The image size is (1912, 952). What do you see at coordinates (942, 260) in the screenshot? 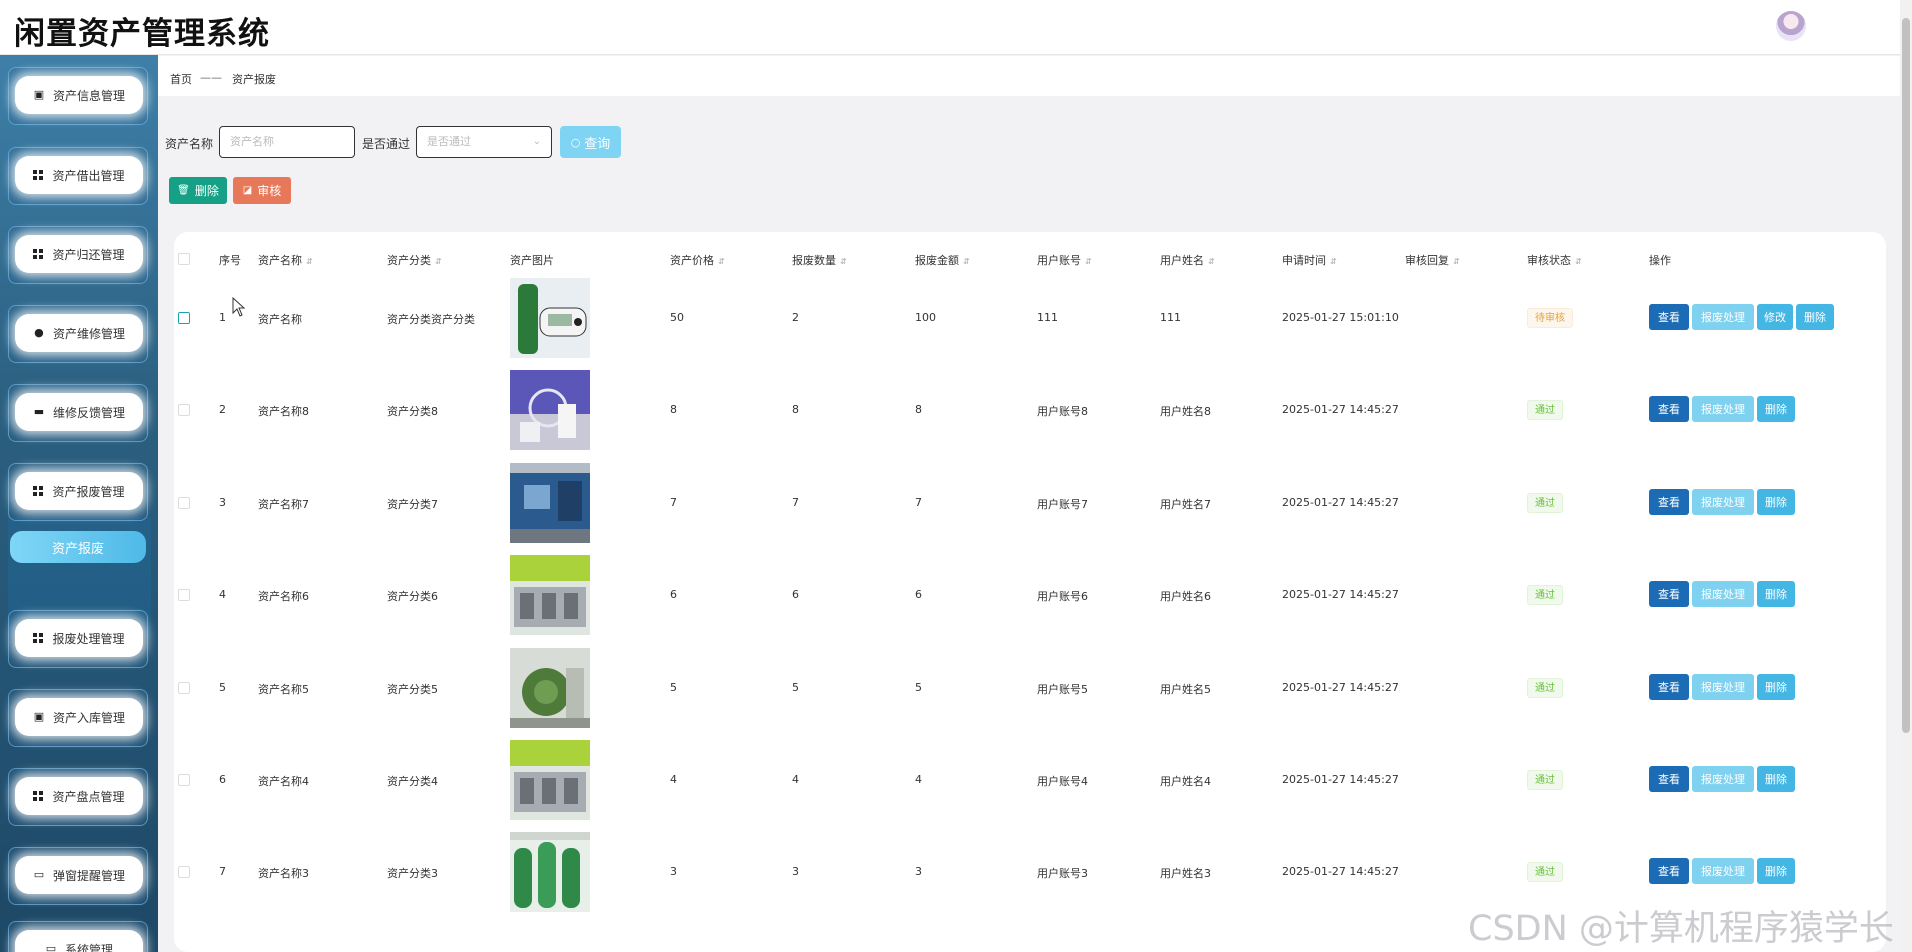
I see `col-amount: 报废金额 ⇵` at bounding box center [942, 260].